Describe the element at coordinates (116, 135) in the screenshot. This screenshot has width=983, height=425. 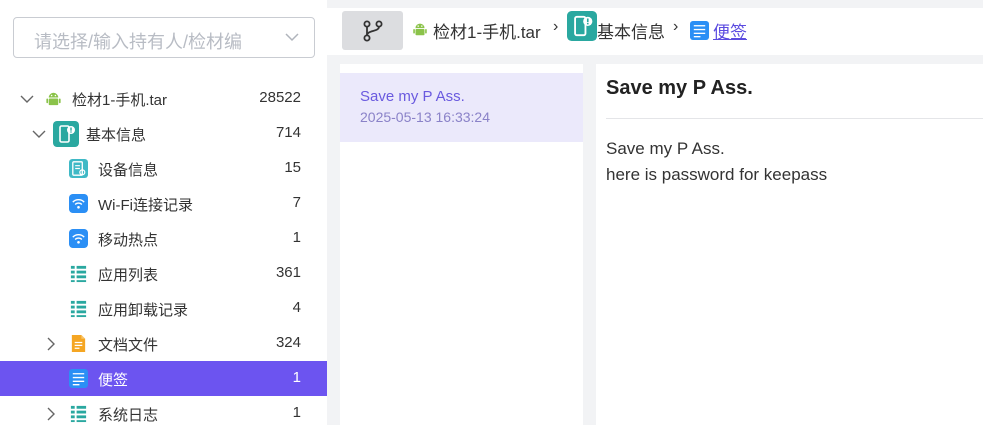
I see `tree-item-label: 基本信息` at that location.